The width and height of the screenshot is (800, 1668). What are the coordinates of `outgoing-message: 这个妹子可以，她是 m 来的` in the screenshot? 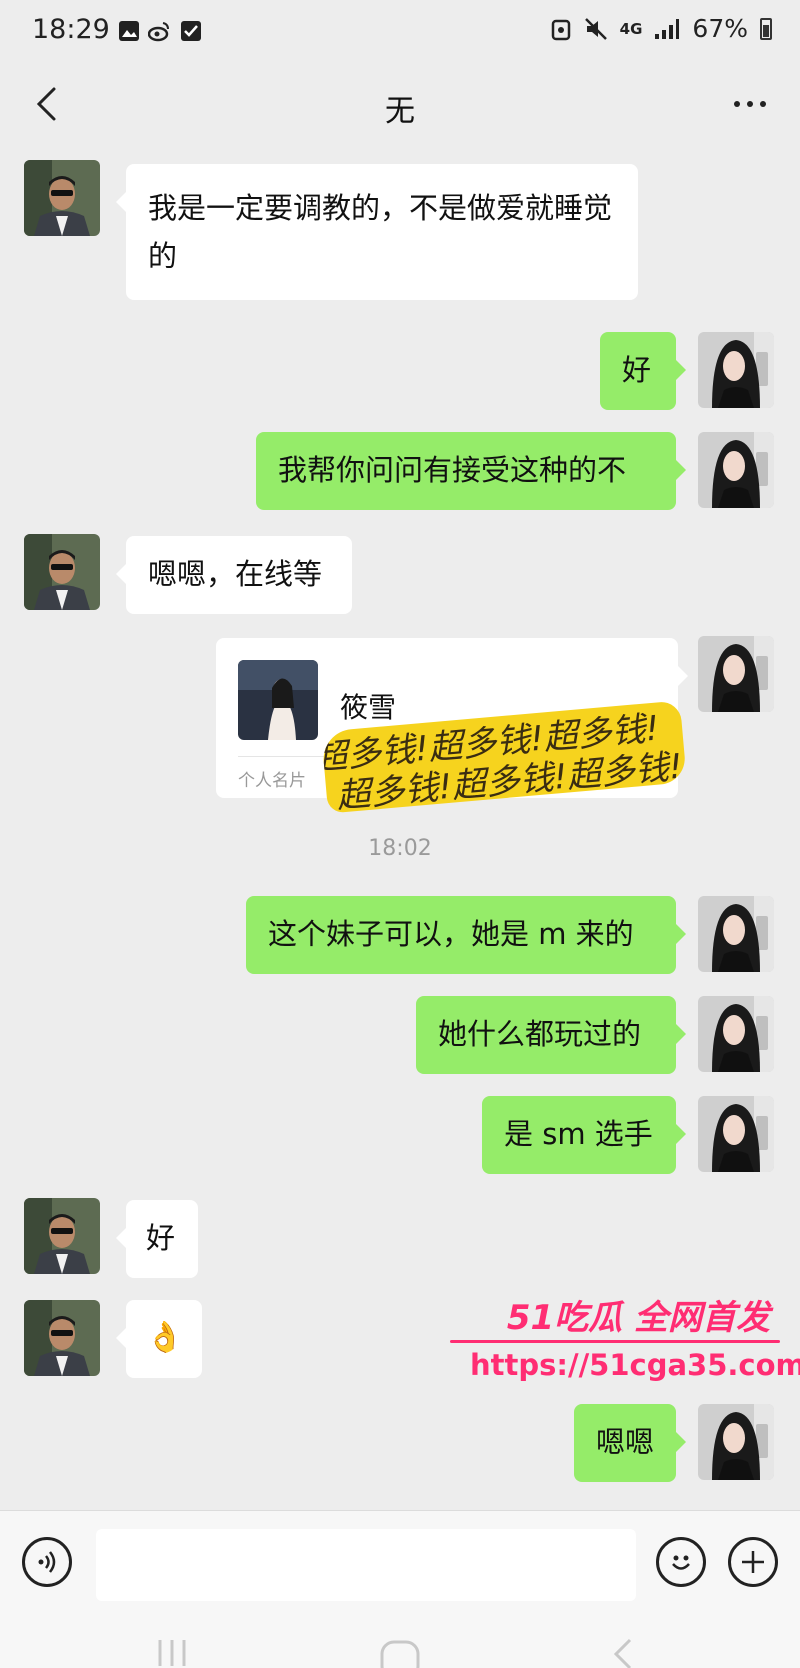 It's located at (466, 935).